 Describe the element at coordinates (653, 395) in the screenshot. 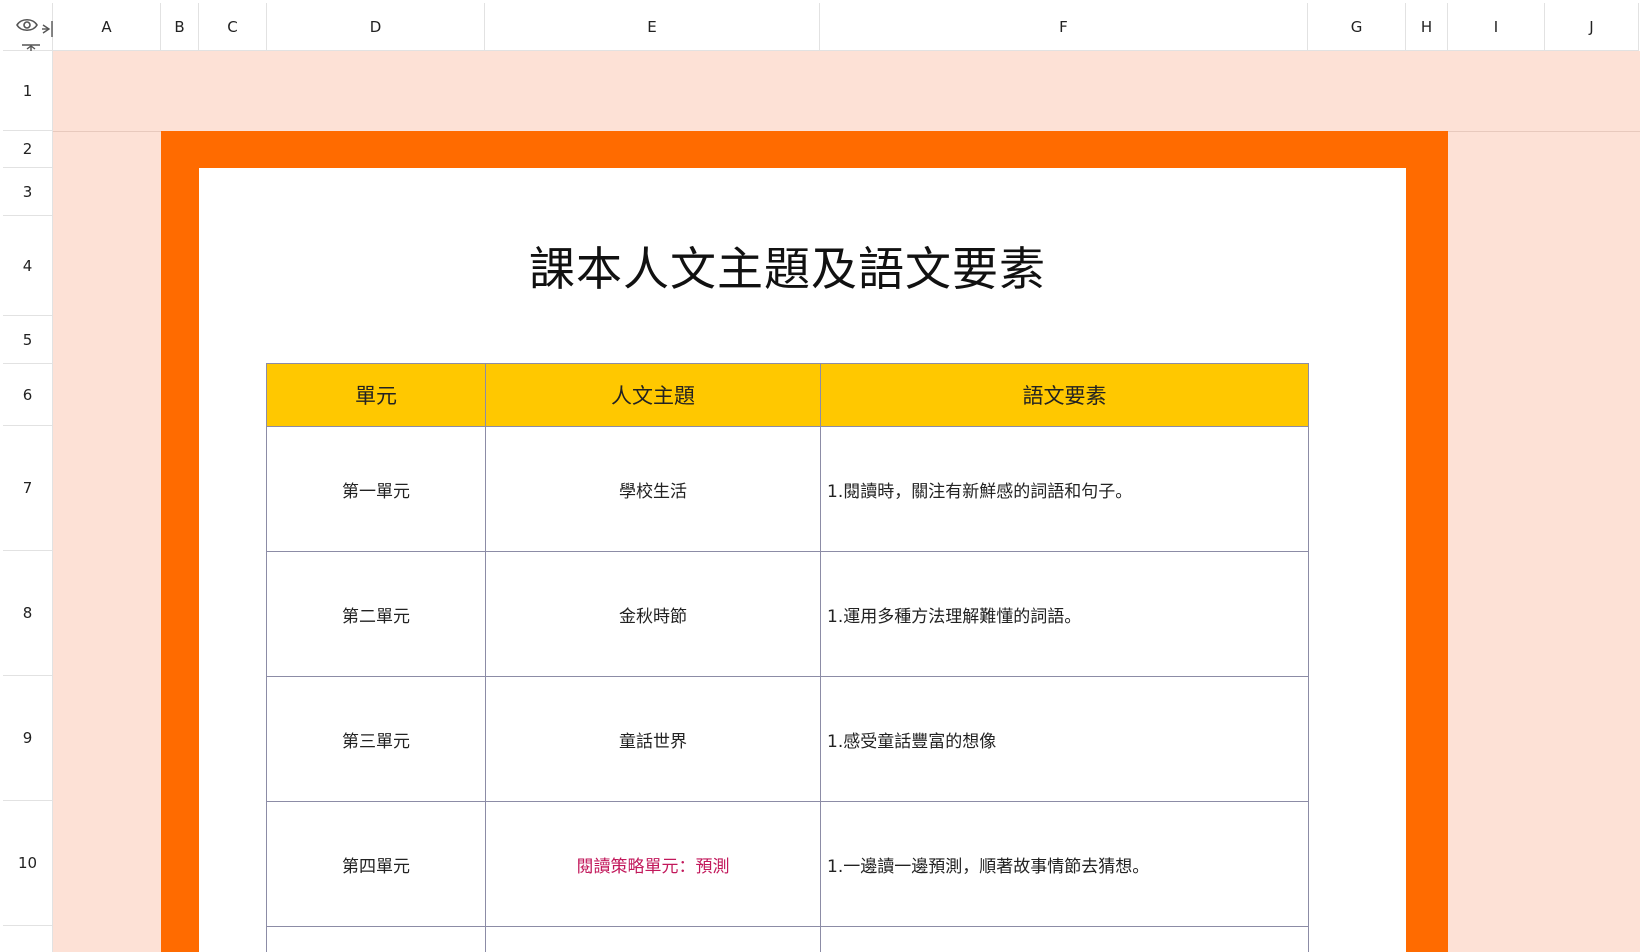

I see `table-header-theme: 人文主題` at that location.